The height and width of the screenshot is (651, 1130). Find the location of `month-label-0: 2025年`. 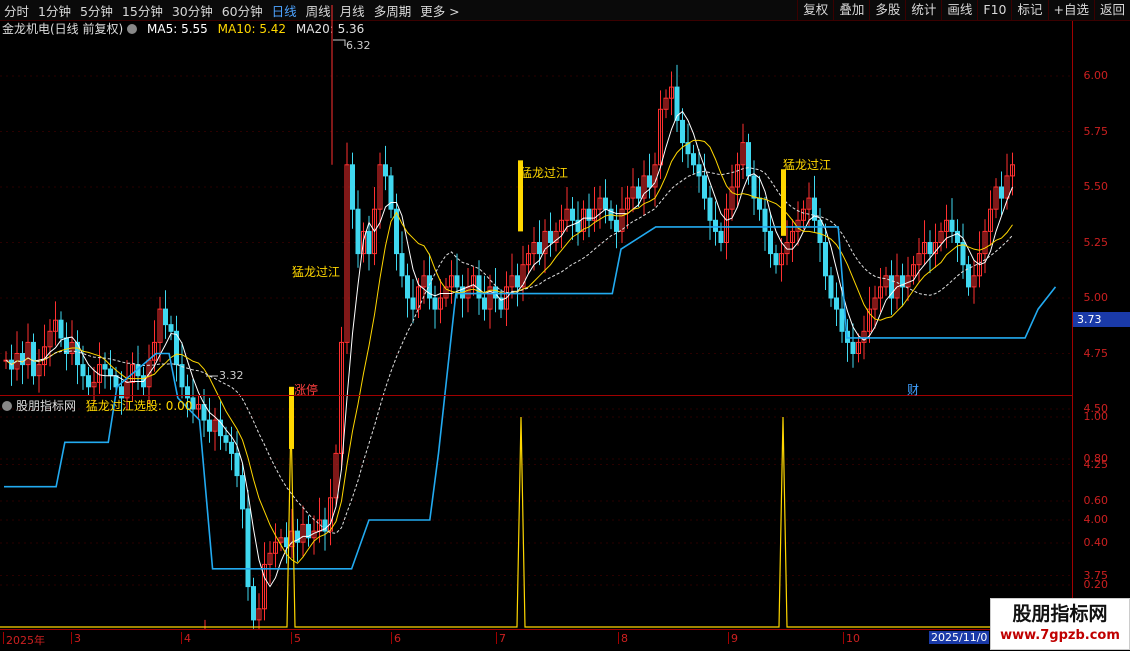

month-label-0: 2025年 is located at coordinates (24, 639).